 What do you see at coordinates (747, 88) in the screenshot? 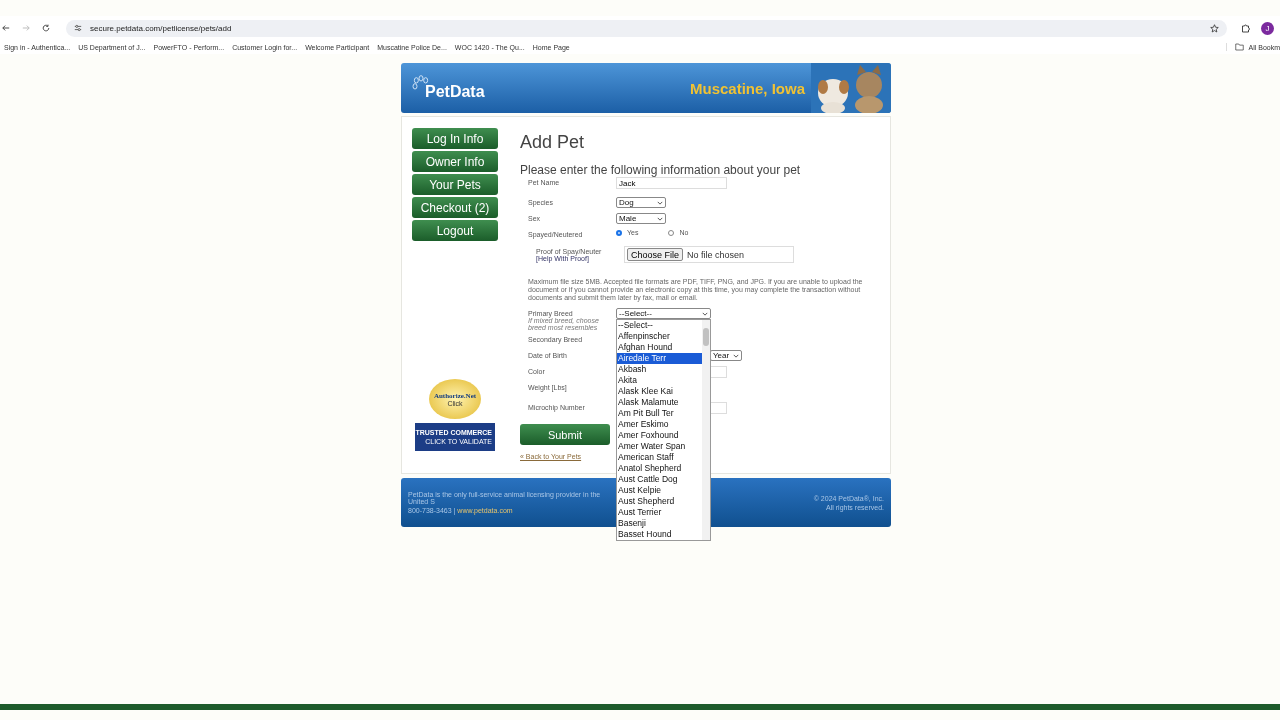
I see `banner-location: Muscatine, Iowa` at bounding box center [747, 88].